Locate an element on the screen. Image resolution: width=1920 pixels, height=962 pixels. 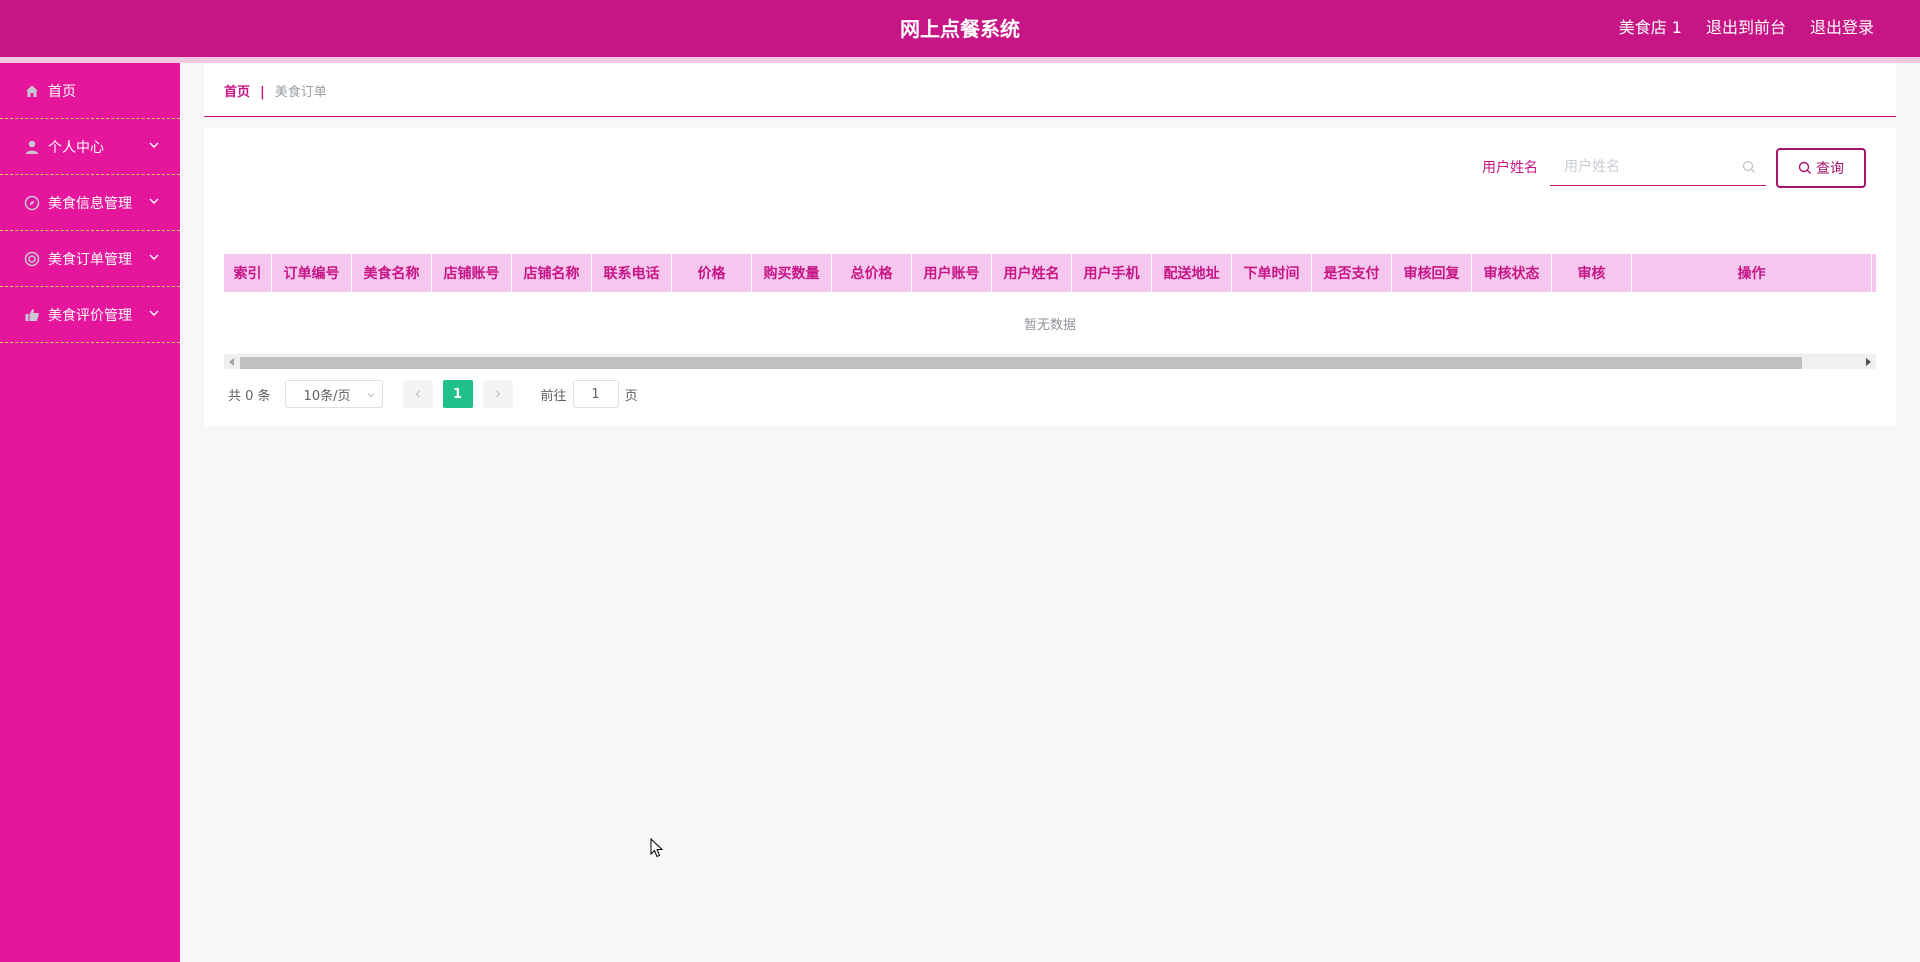
horizontal-scrollbar is located at coordinates (1050, 362).